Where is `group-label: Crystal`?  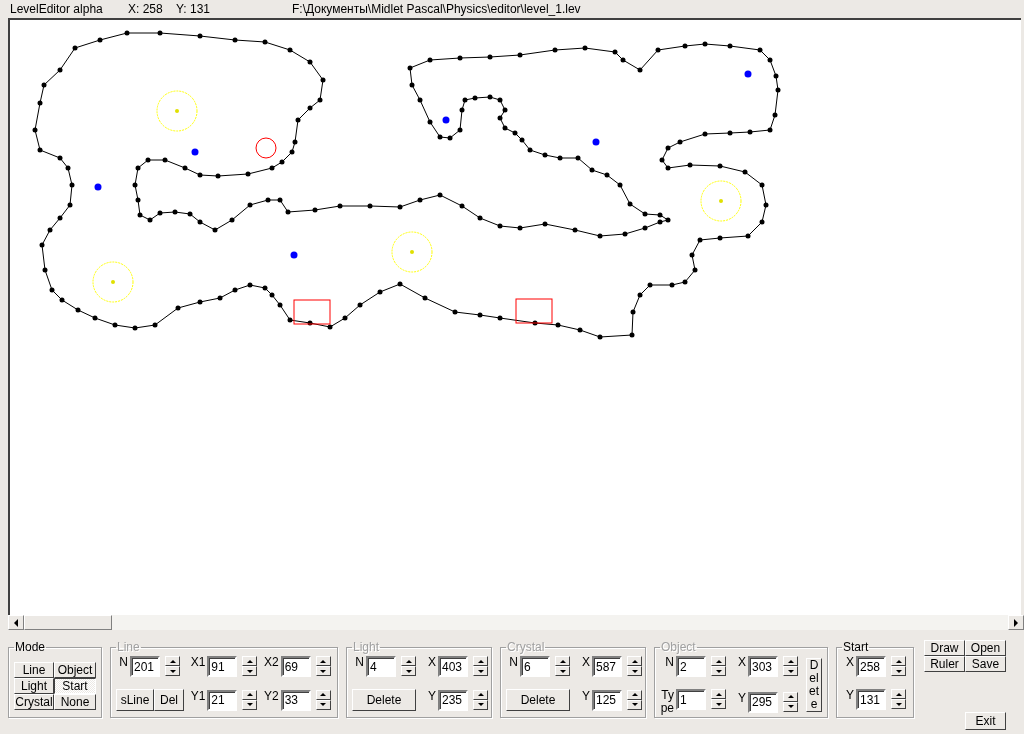 group-label: Crystal is located at coordinates (526, 647).